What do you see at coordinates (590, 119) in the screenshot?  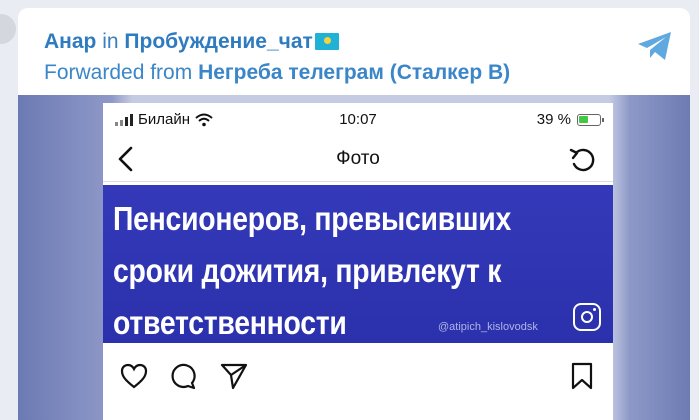 I see `battery-icon` at bounding box center [590, 119].